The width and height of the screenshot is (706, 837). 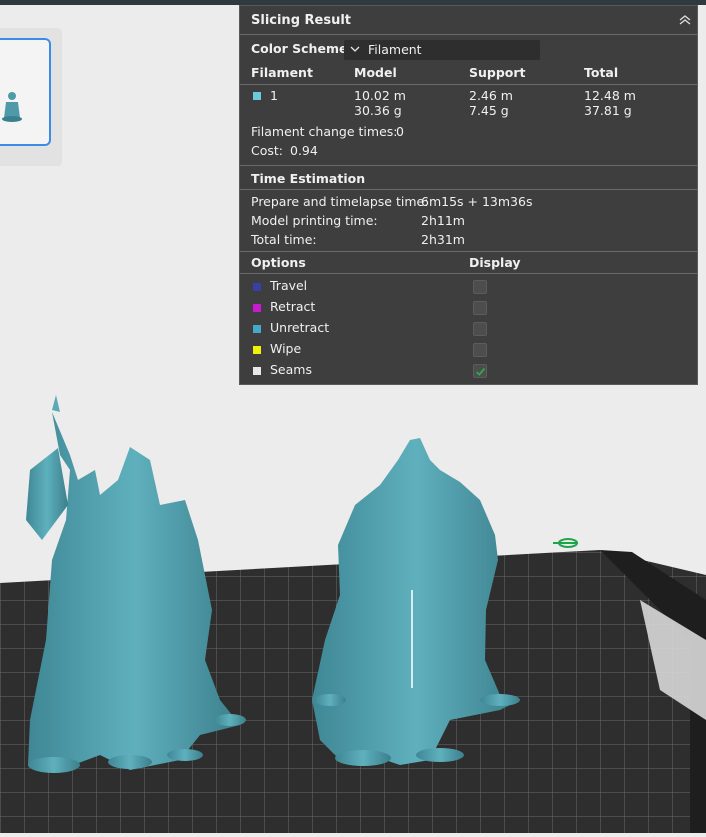 What do you see at coordinates (278, 262) in the screenshot?
I see `options-header: Options` at bounding box center [278, 262].